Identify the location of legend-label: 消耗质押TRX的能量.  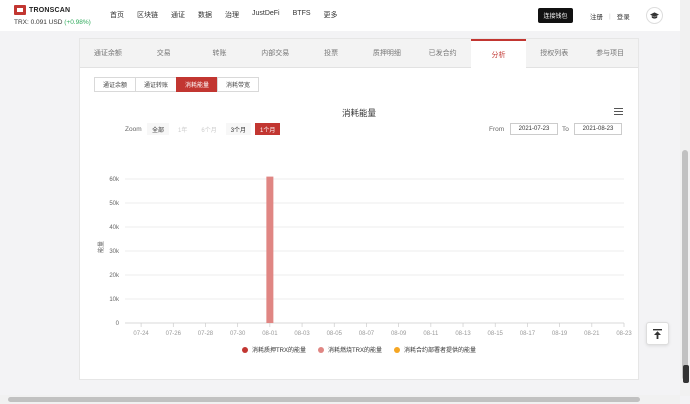
(278, 351).